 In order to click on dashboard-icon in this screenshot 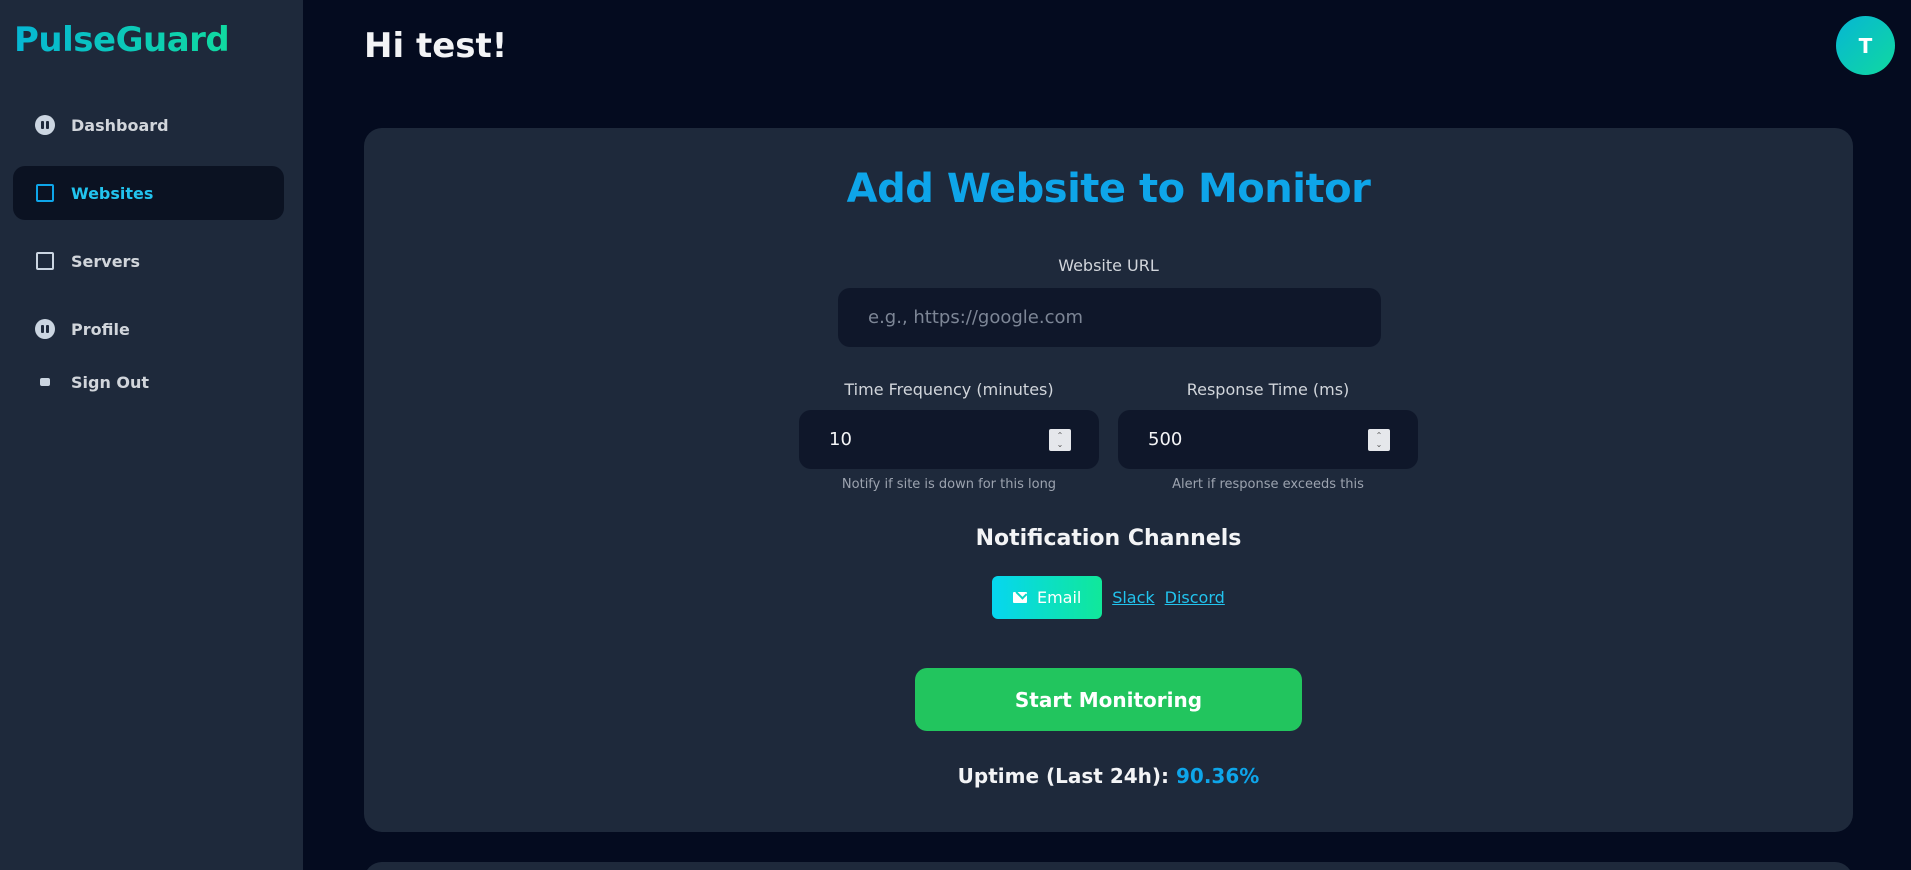, I will do `click(45, 125)`.